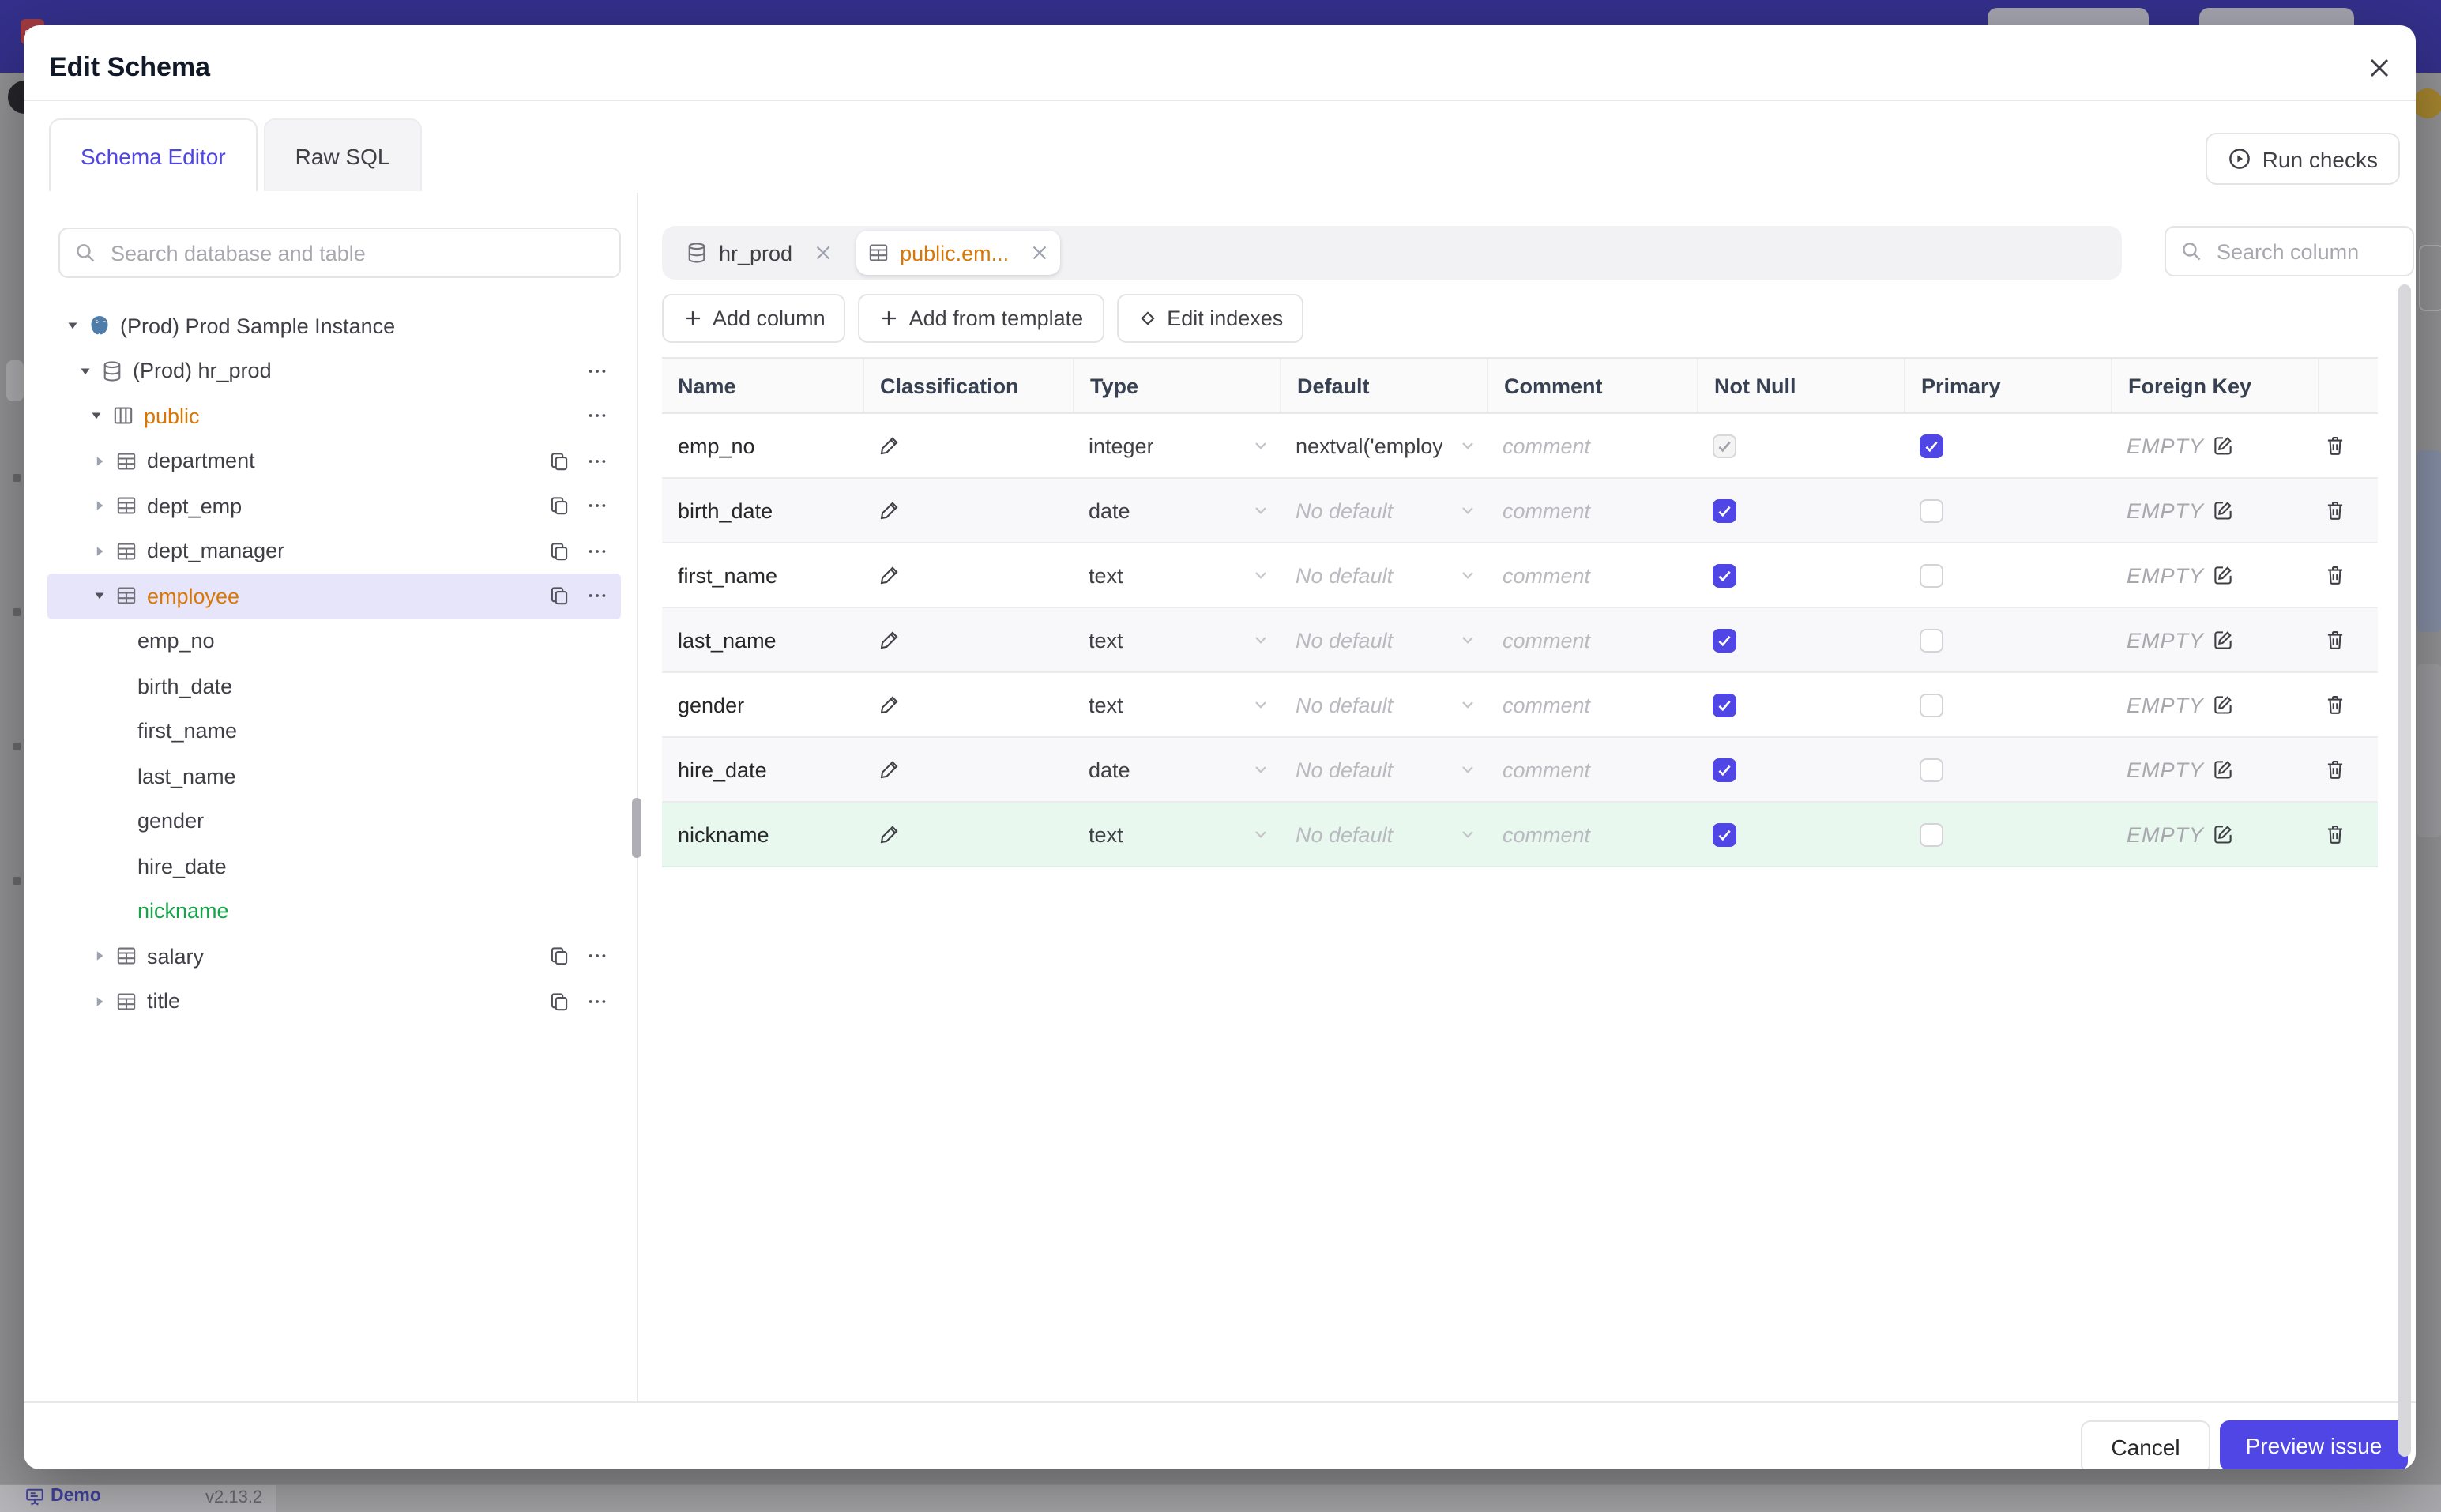 The width and height of the screenshot is (2441, 1512). I want to click on tree-item-birth-date: birth_date, so click(334, 686).